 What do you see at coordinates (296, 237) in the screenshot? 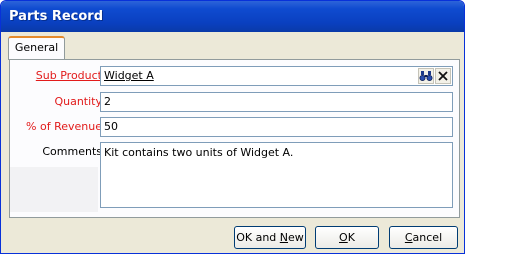
I see `ok-and-new-label-post: ew` at bounding box center [296, 237].